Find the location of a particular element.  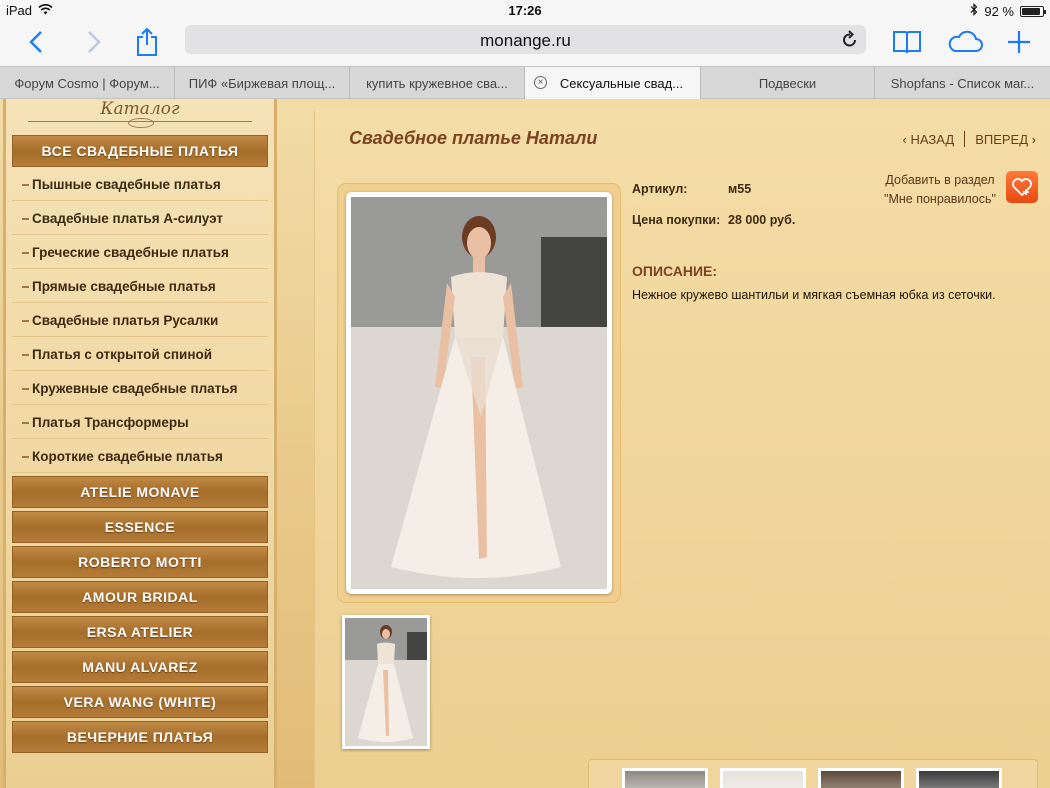

plus-icon is located at coordinates (1019, 42).